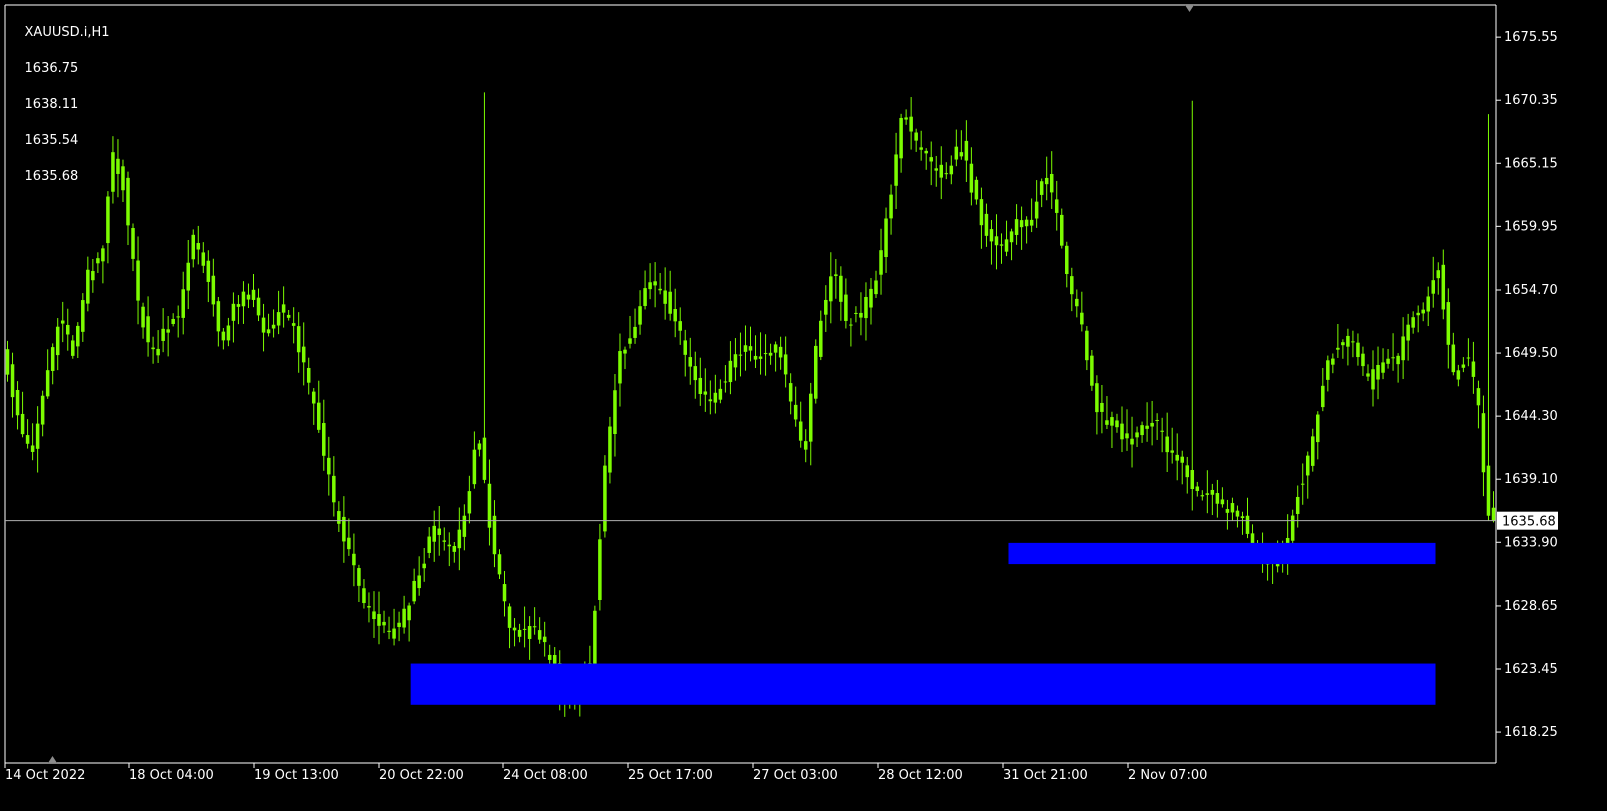 Image resolution: width=1607 pixels, height=811 pixels. I want to click on price-axis-label: 1628.65, so click(1531, 606).